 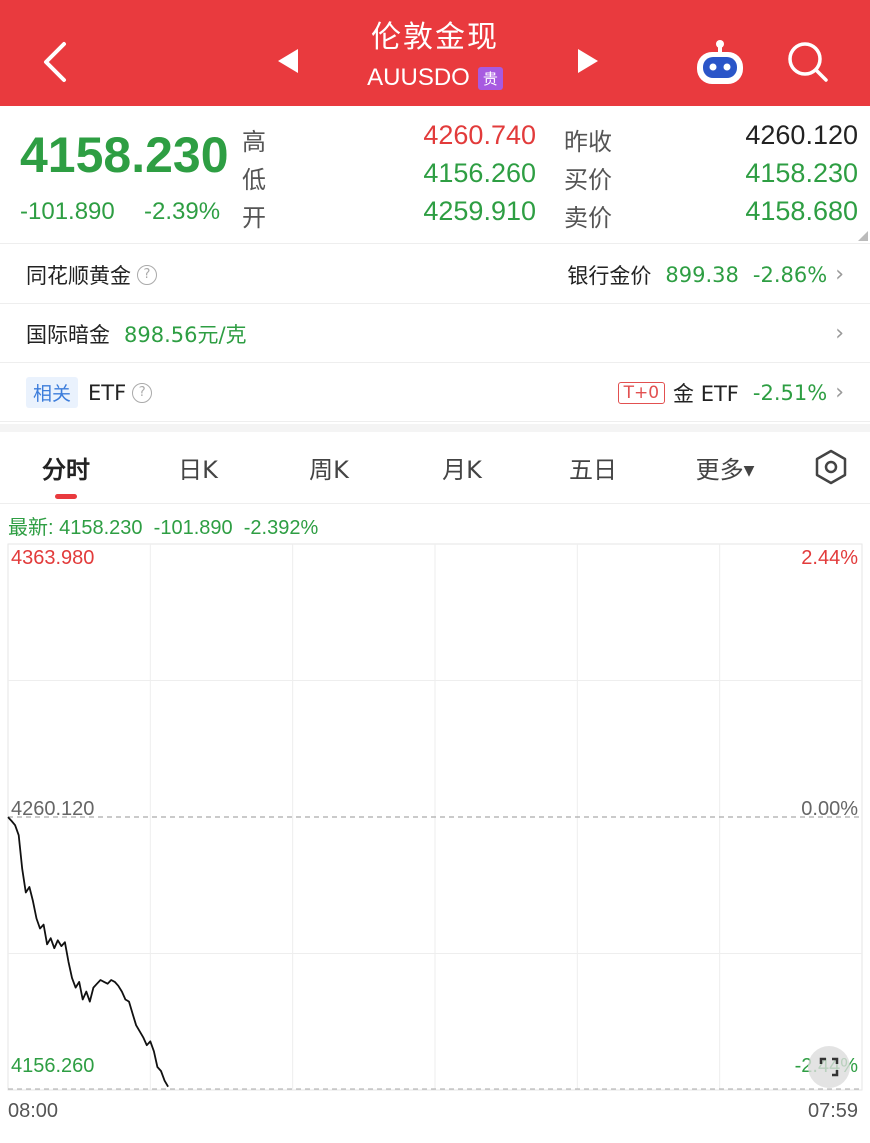 I want to click on fullscreen-button, so click(x=829, y=1067).